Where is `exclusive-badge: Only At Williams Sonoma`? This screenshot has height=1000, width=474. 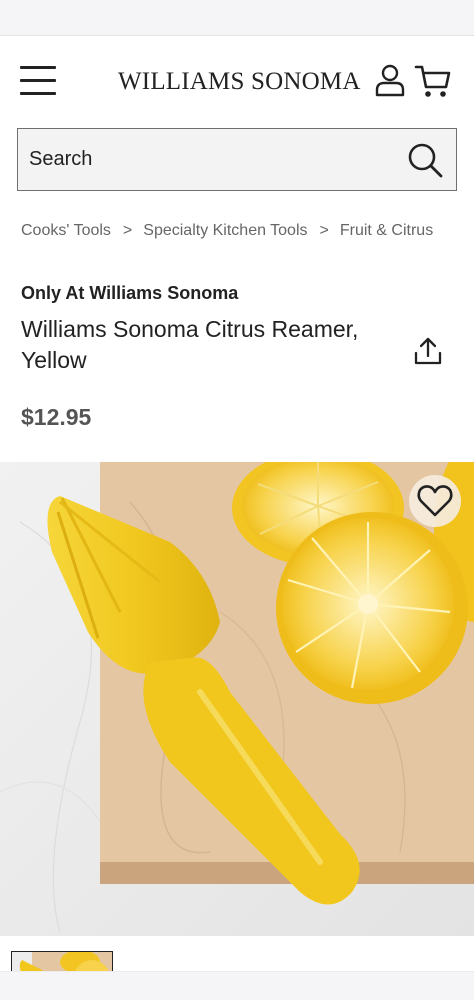
exclusive-badge: Only At Williams Sonoma is located at coordinates (130, 293).